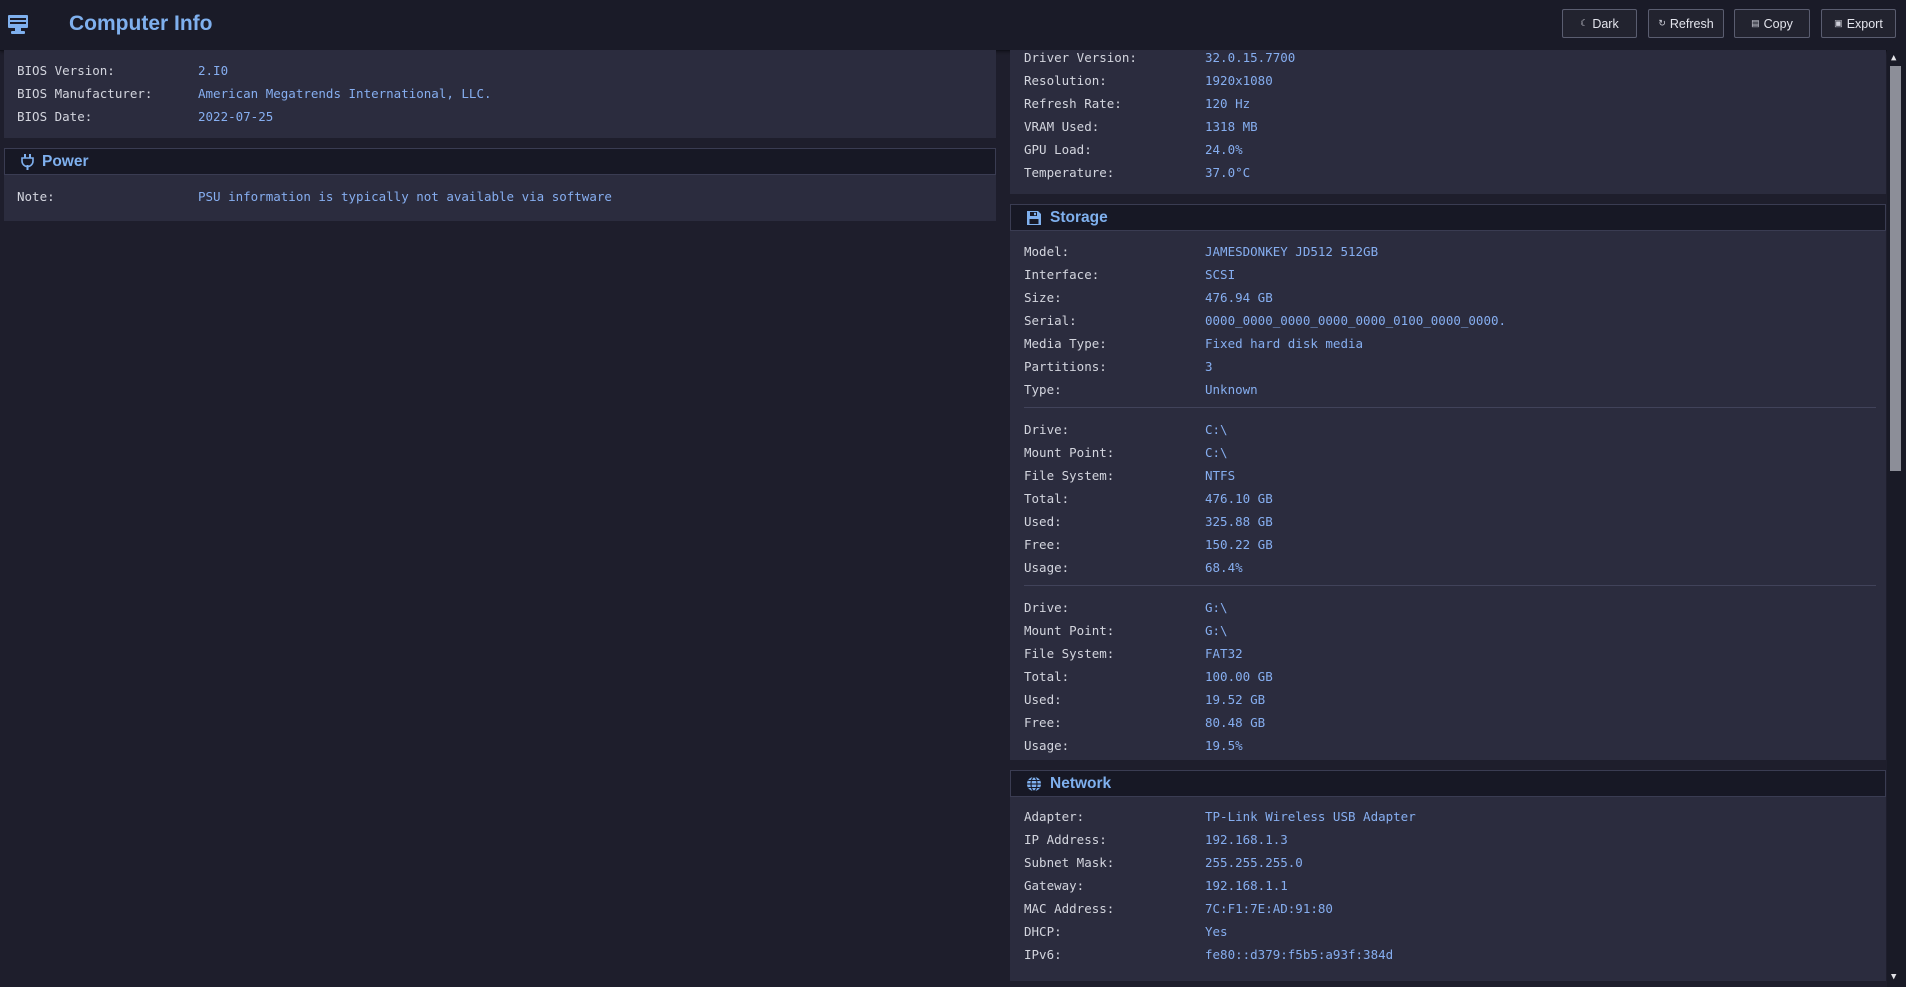 The height and width of the screenshot is (987, 1906). I want to click on field-value: 150.22 GB, so click(1239, 544).